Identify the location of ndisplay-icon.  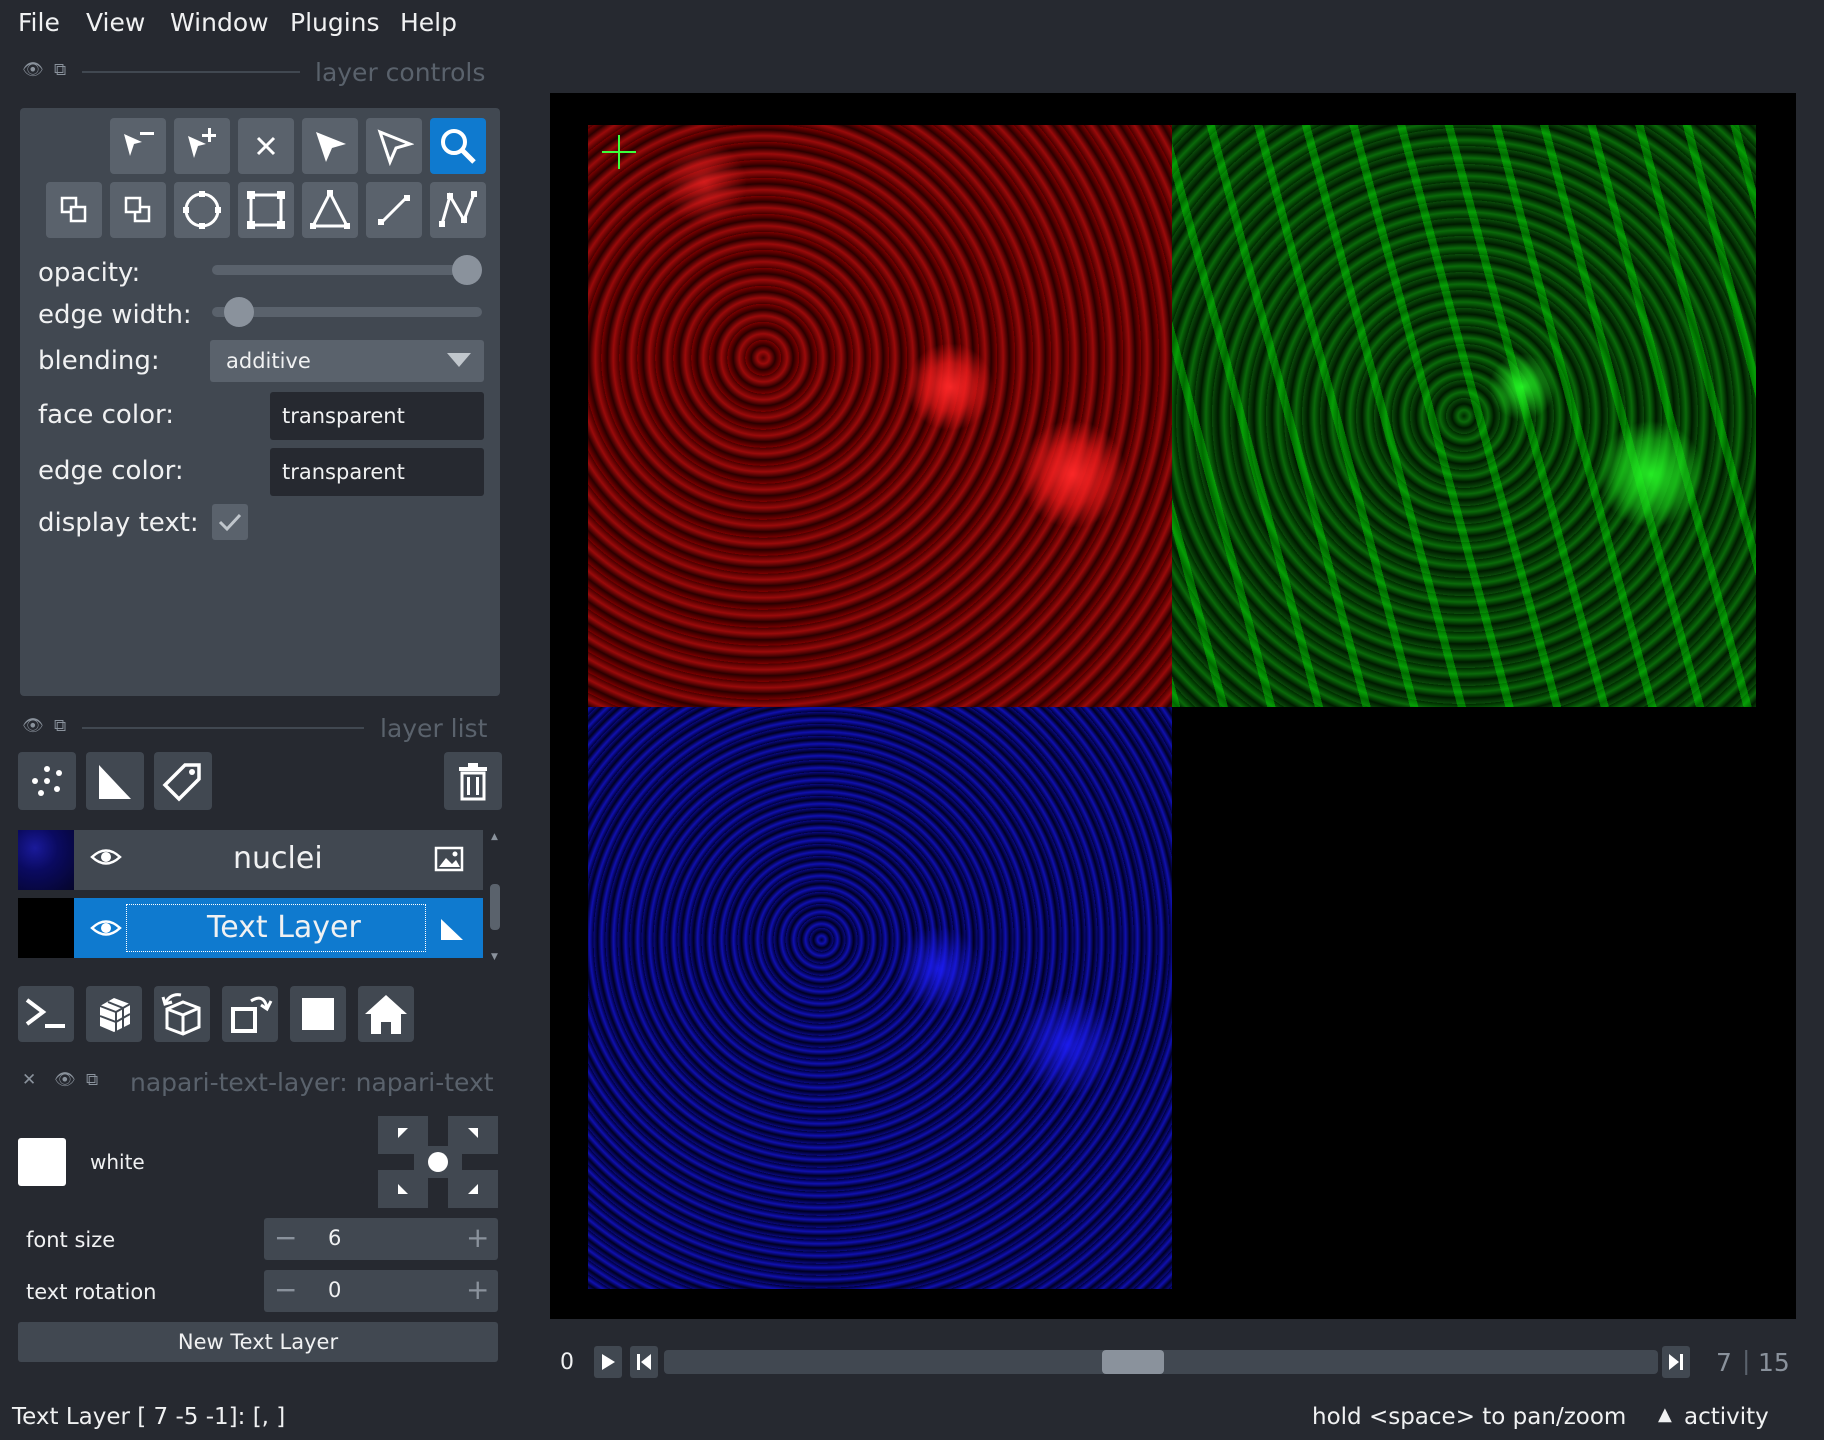
(114, 1014).